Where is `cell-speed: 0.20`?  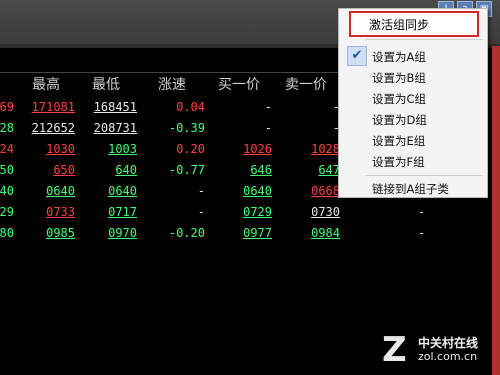 cell-speed: 0.20 is located at coordinates (190, 149).